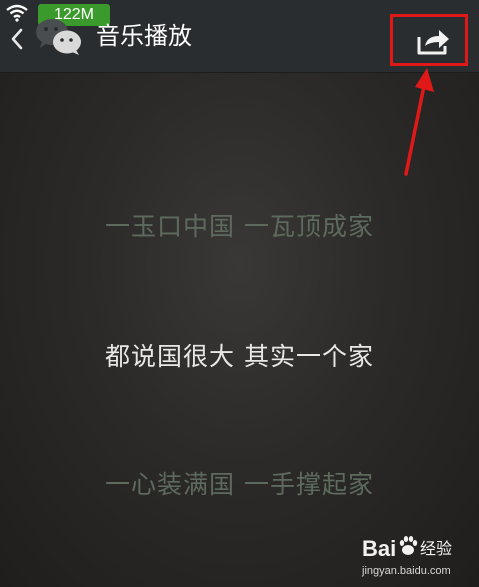  Describe the element at coordinates (433, 42) in the screenshot. I see `share-icon` at that location.